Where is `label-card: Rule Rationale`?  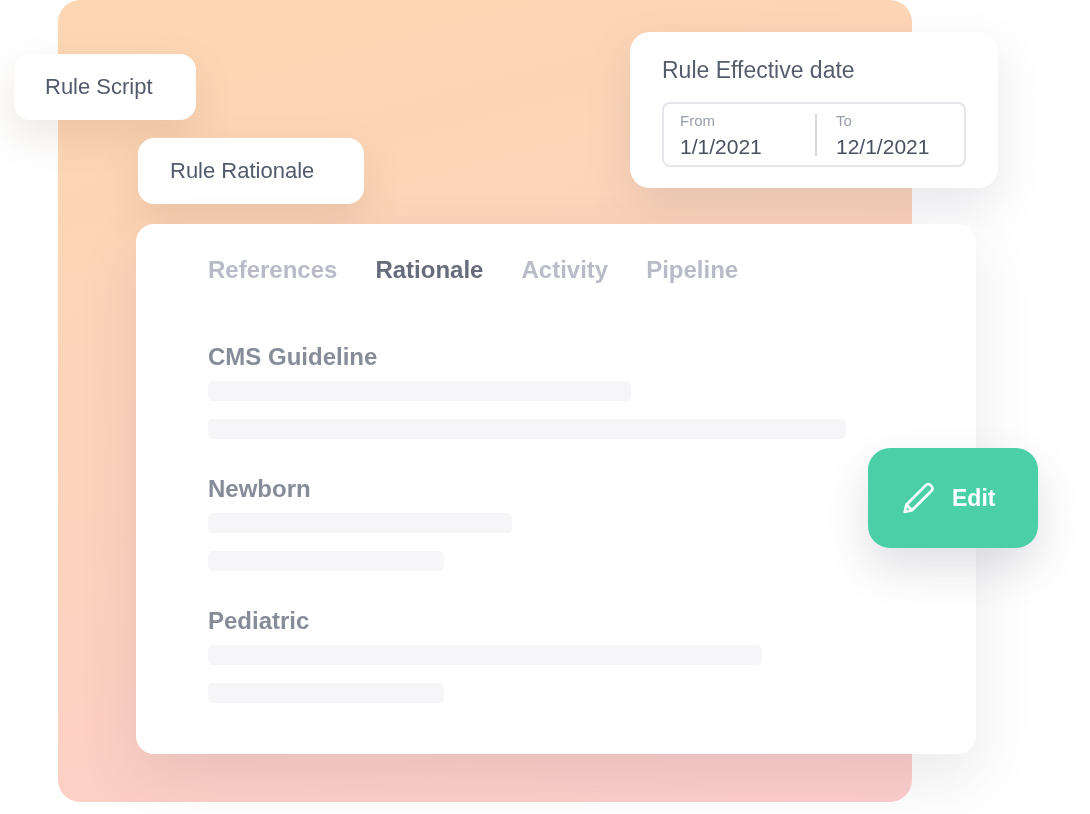
label-card: Rule Rationale is located at coordinates (251, 171).